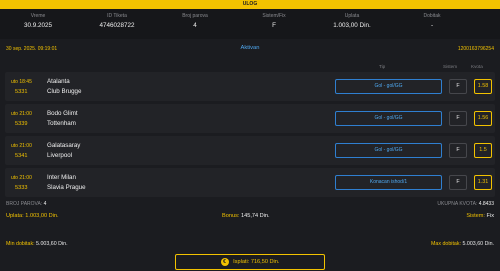 The height and width of the screenshot is (271, 500). Describe the element at coordinates (62, 113) in the screenshot. I see `match-home-team: Bodo Glimt` at that location.